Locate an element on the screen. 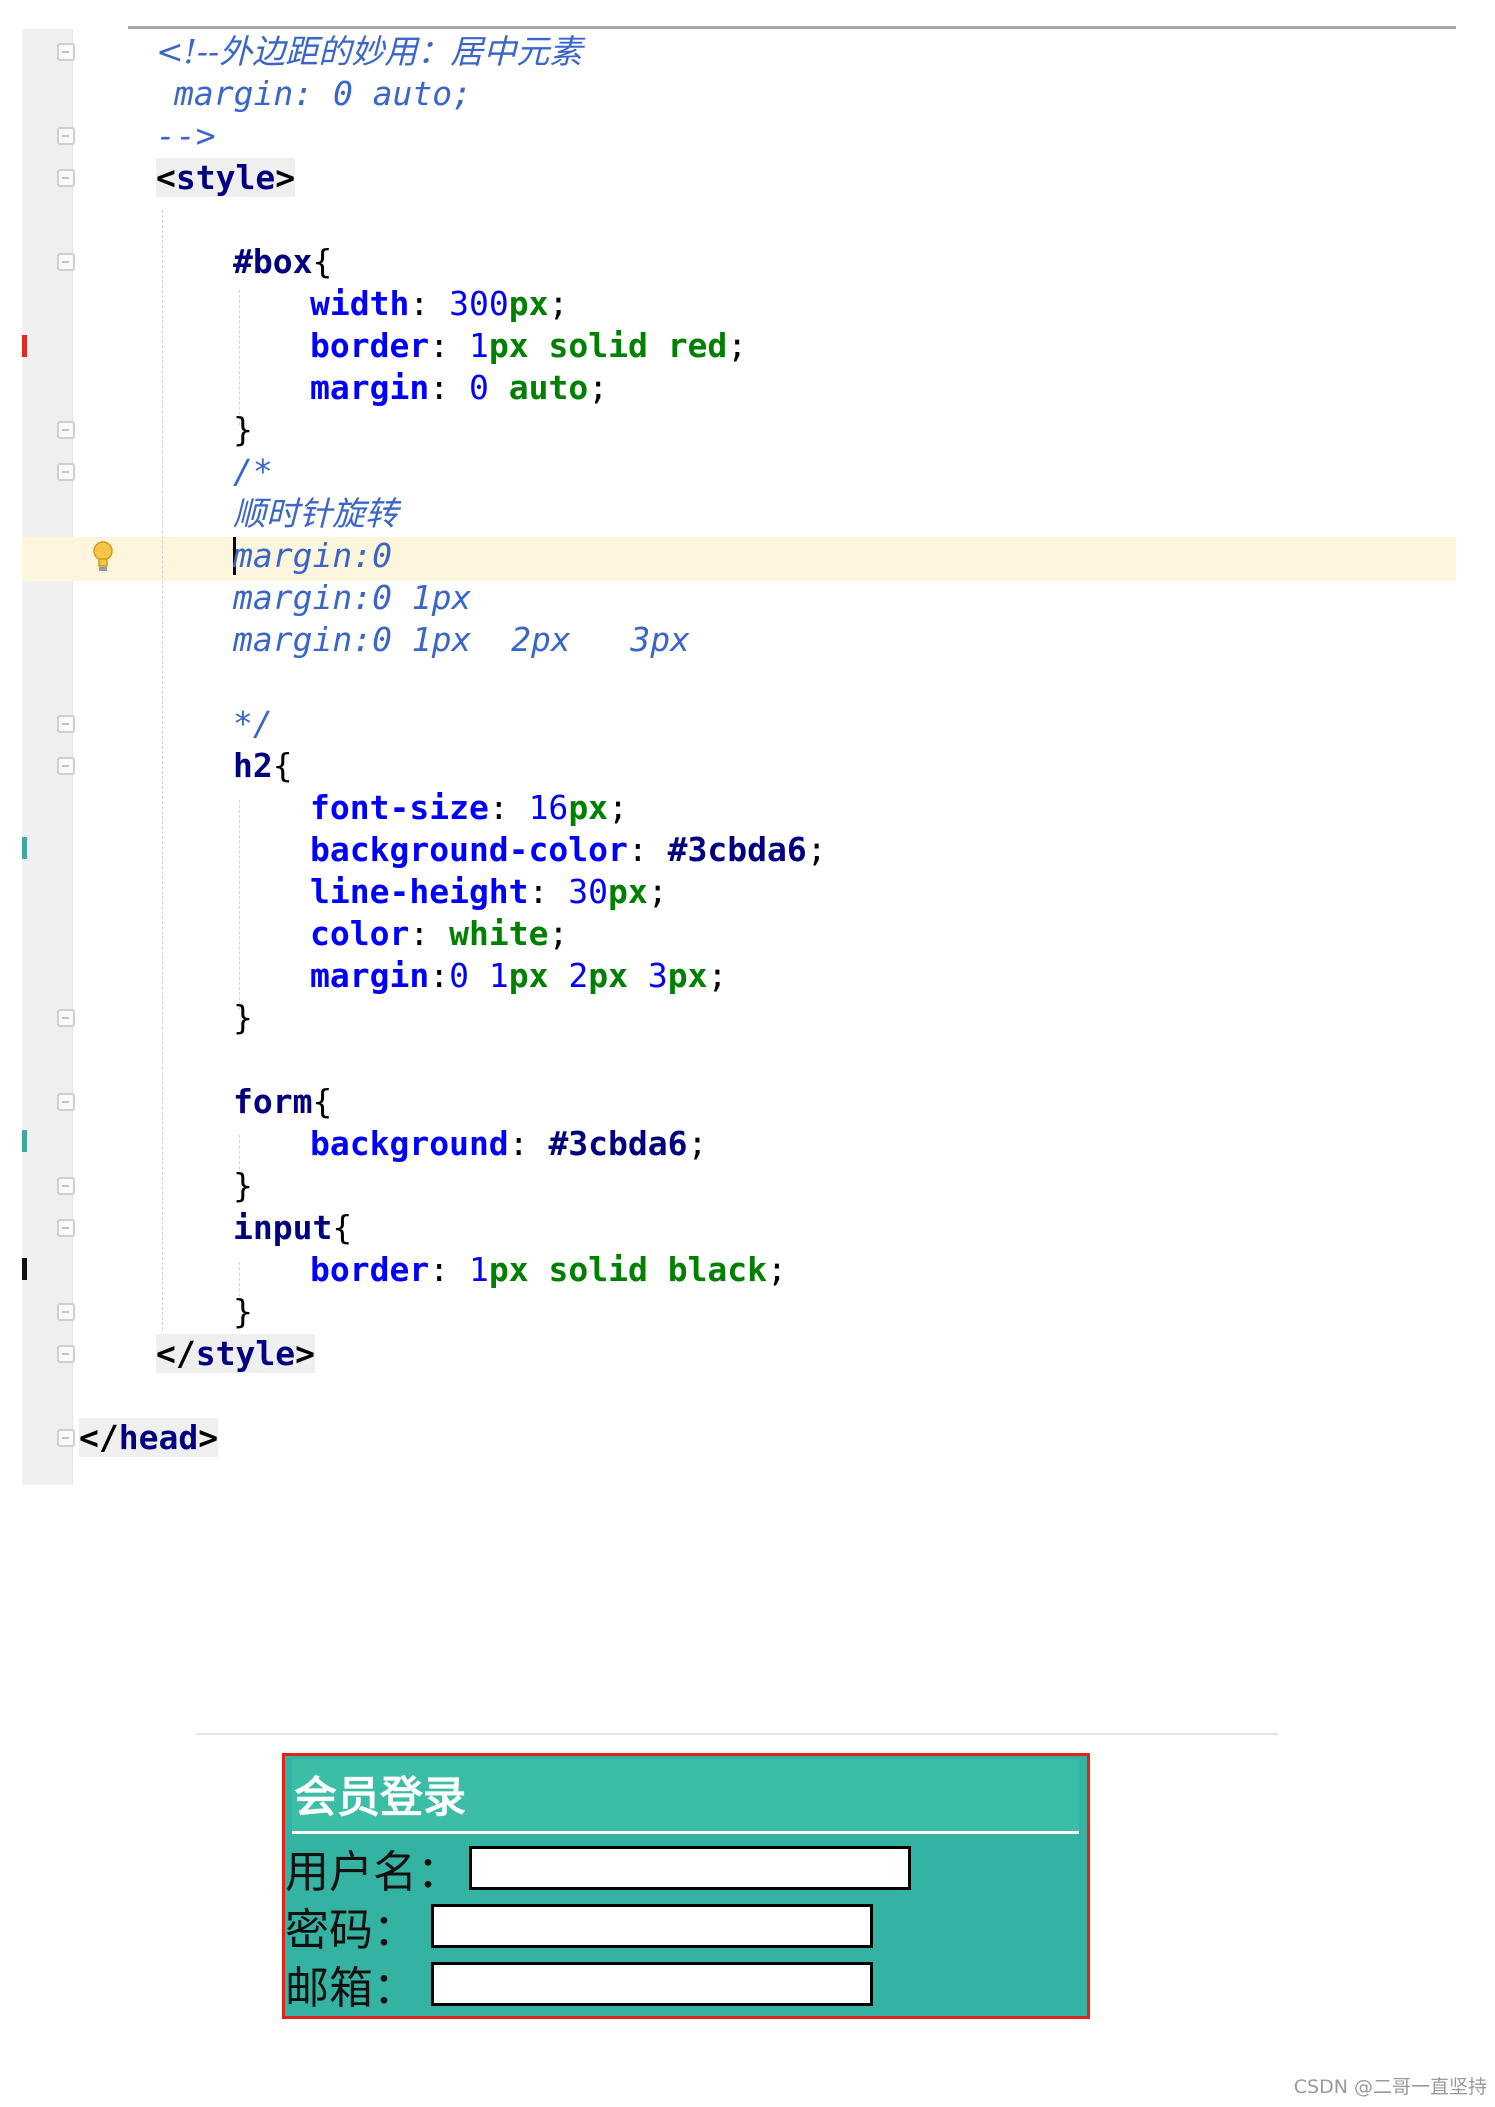  password-row: 密码： is located at coordinates (579, 1928).